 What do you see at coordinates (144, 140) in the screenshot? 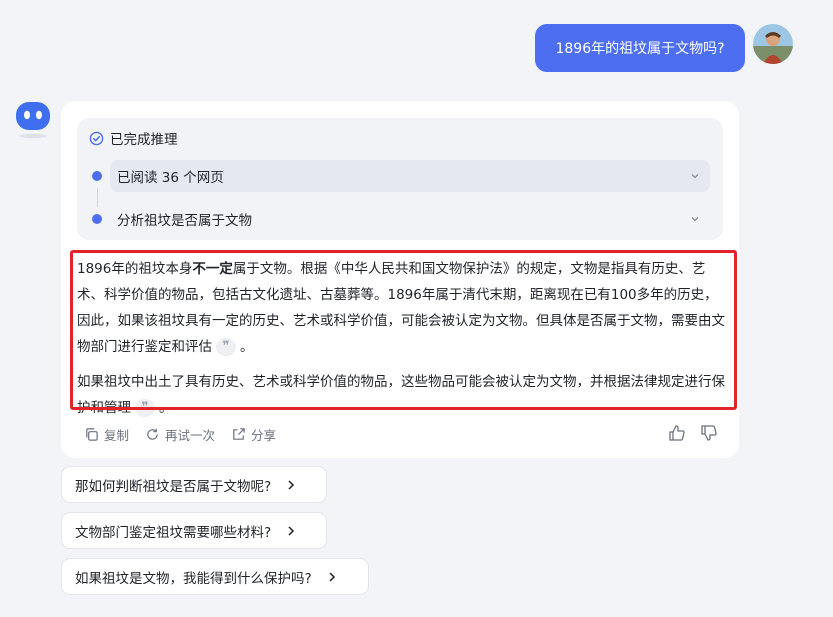
I see `reasoning-status: 已完成推理` at bounding box center [144, 140].